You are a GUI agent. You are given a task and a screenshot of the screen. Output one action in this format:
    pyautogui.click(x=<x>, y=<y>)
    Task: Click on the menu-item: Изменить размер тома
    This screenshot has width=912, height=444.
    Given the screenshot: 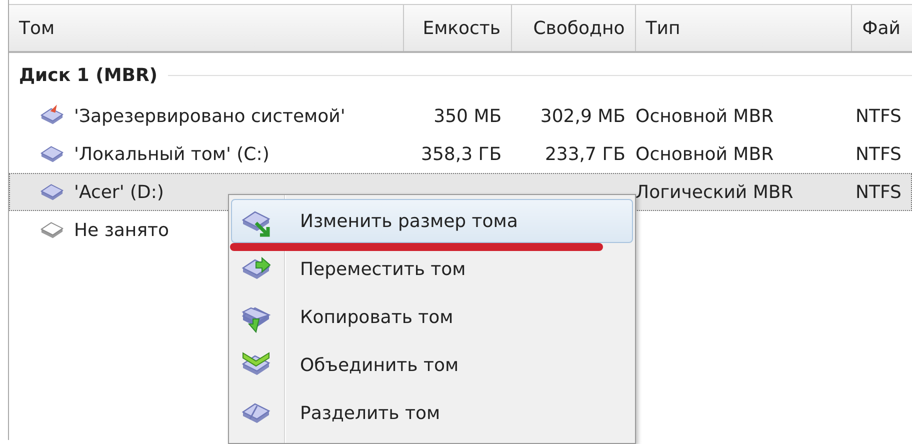 What is the action you would take?
    pyautogui.click(x=432, y=221)
    